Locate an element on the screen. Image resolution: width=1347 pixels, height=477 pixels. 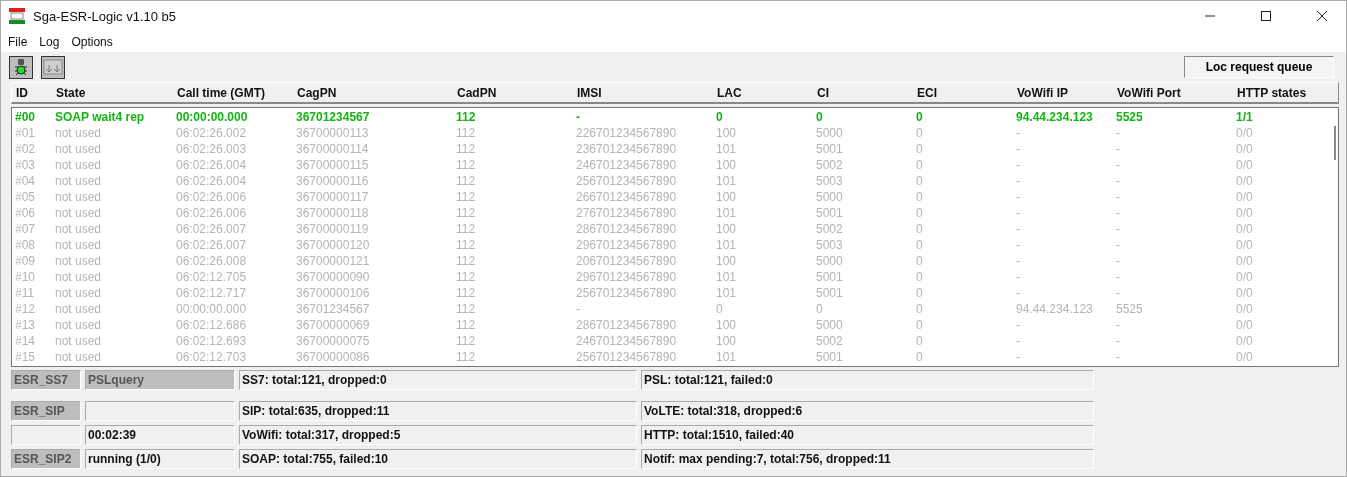
table-cell-text: #09 is located at coordinates (26, 261).